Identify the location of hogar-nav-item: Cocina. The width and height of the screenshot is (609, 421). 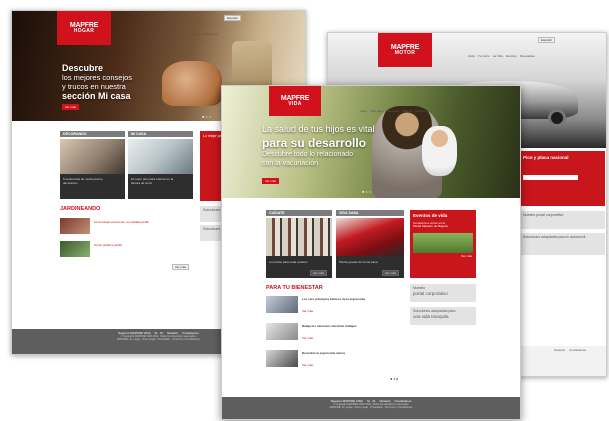
(195, 34).